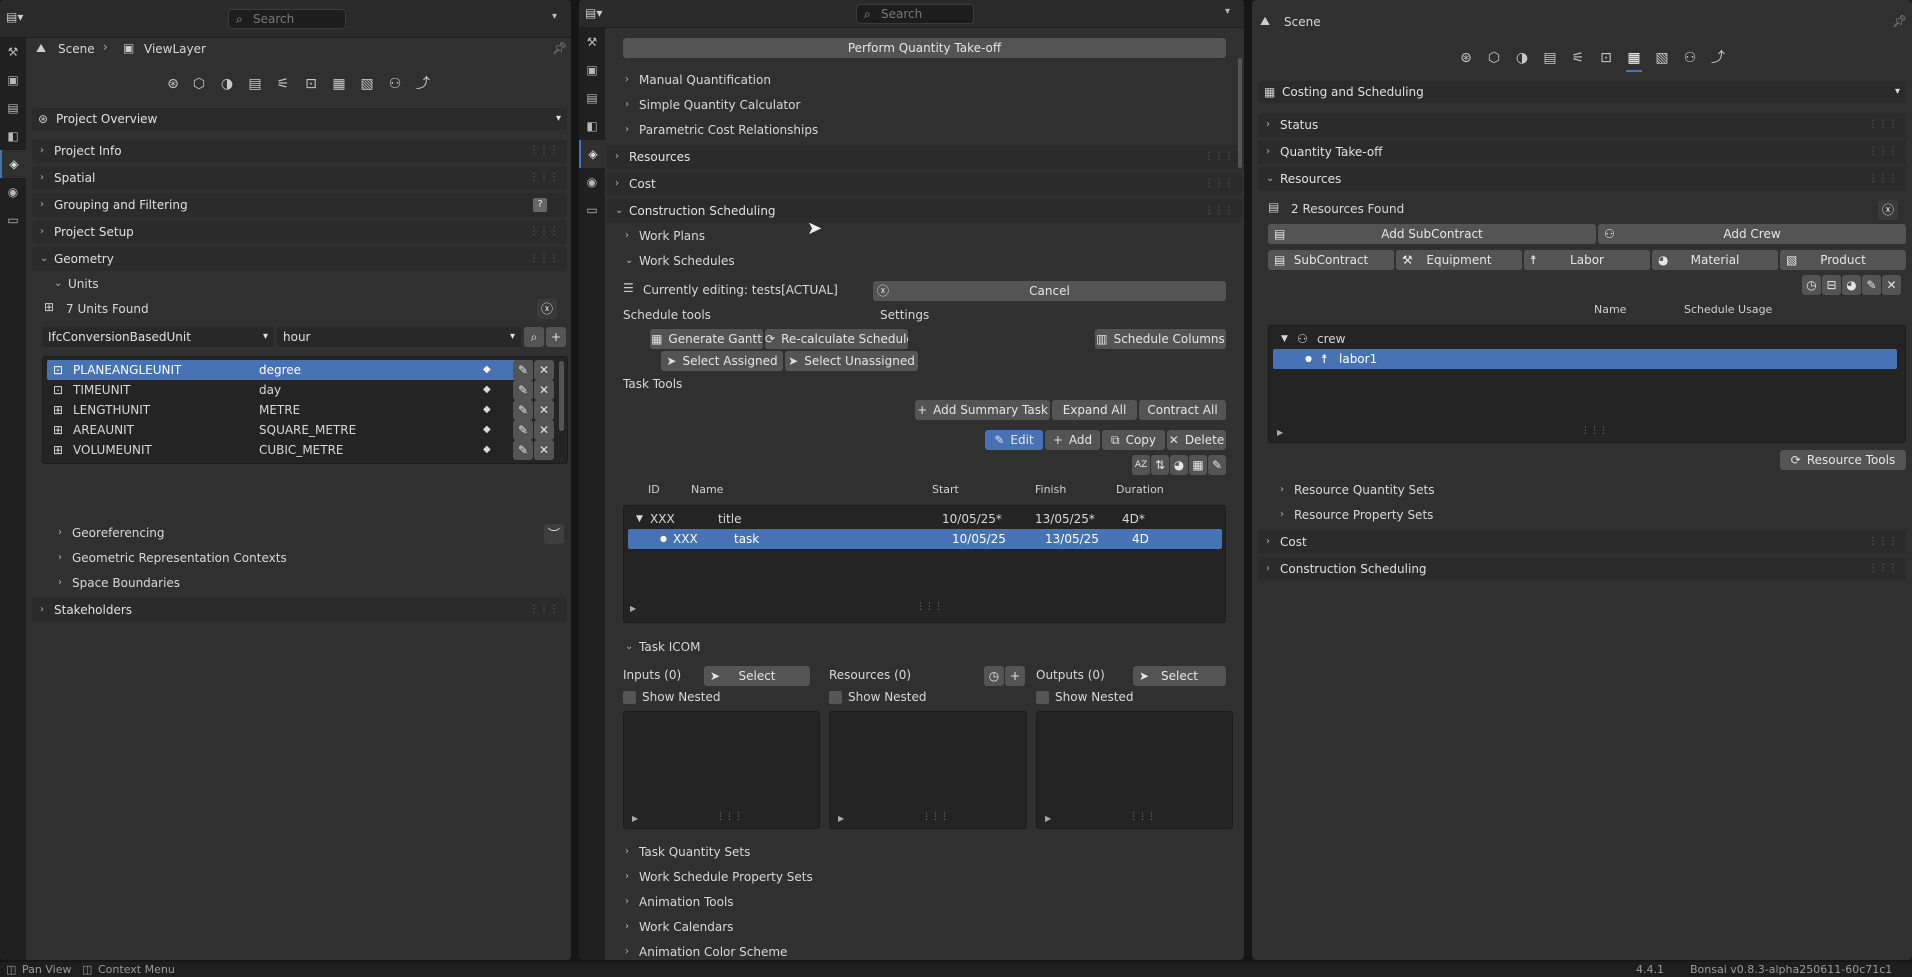 This screenshot has width=1912, height=977. I want to click on material-icon: ◕, so click(1851, 285).